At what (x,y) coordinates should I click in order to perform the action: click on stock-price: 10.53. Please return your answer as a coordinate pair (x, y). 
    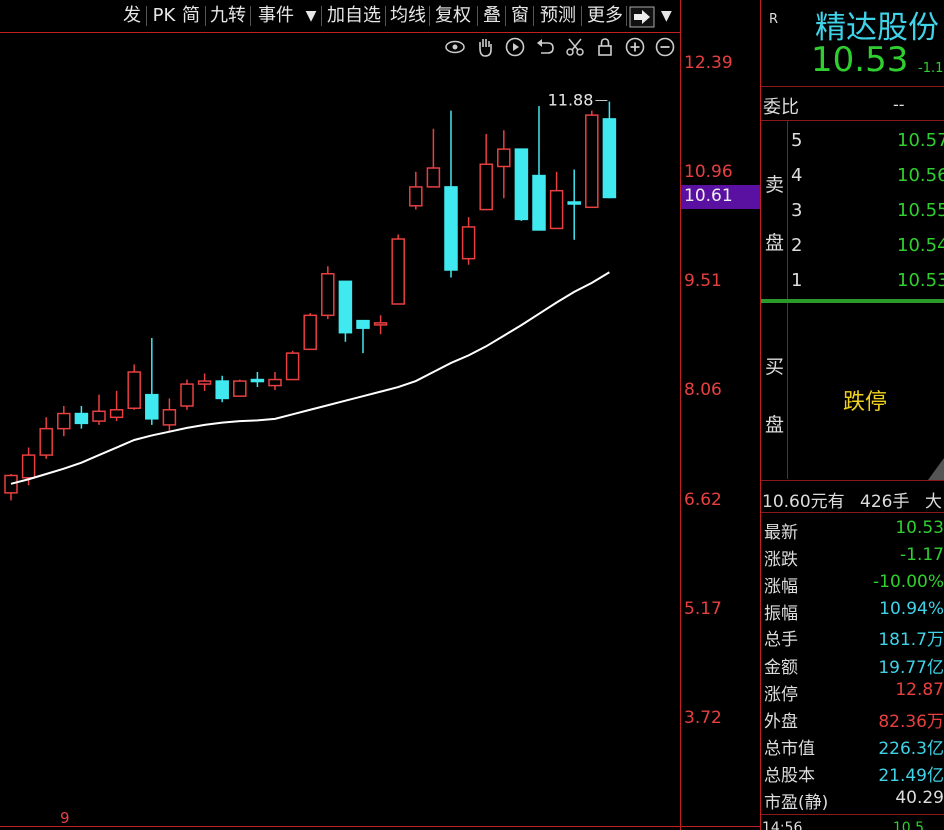
    Looking at the image, I should click on (860, 60).